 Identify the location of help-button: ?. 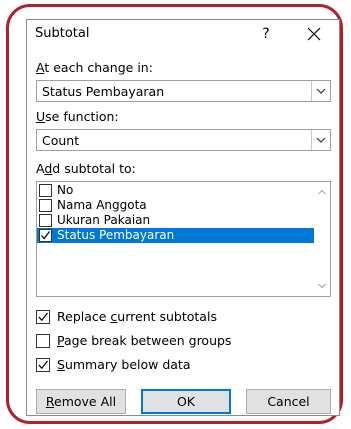
(266, 34).